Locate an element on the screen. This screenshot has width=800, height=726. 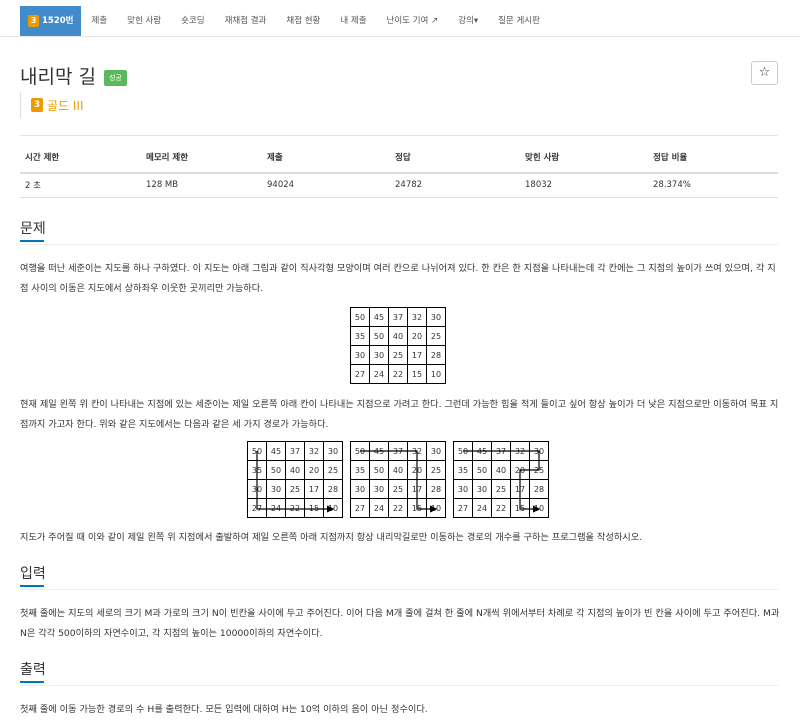
problem-header: 내리막 길 성공 is located at coordinates (73, 75).